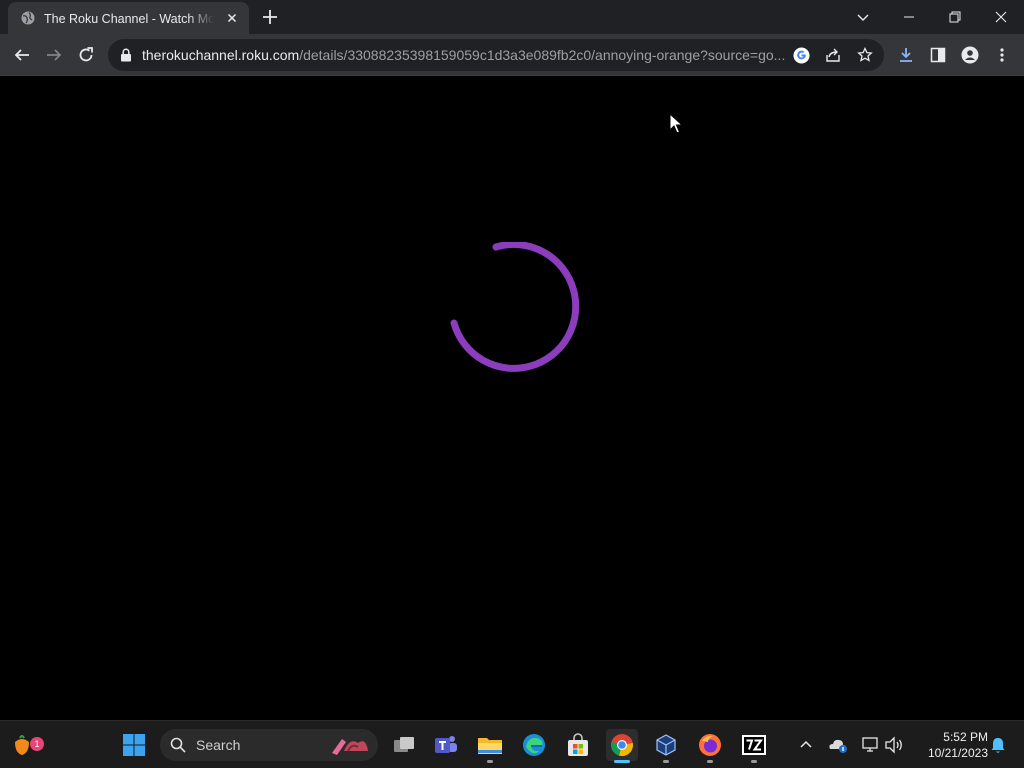 This screenshot has width=1024, height=768. I want to click on chrome-icon, so click(622, 745).